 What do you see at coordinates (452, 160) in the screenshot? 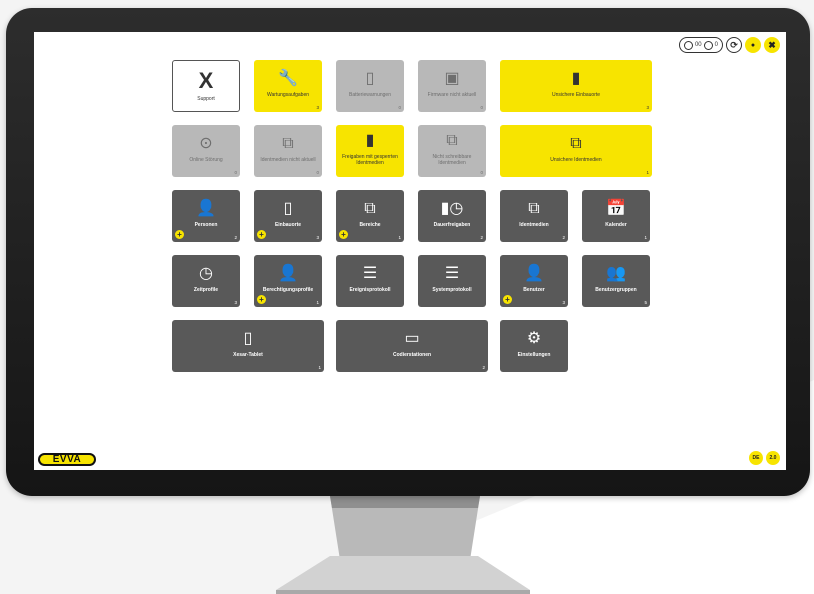
I see `tile-label: Nicht schreibbare Identmedien` at bounding box center [452, 160].